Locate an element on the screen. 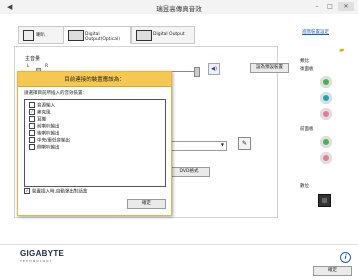  dvd-format-label: DVD格式 is located at coordinates (189, 171).